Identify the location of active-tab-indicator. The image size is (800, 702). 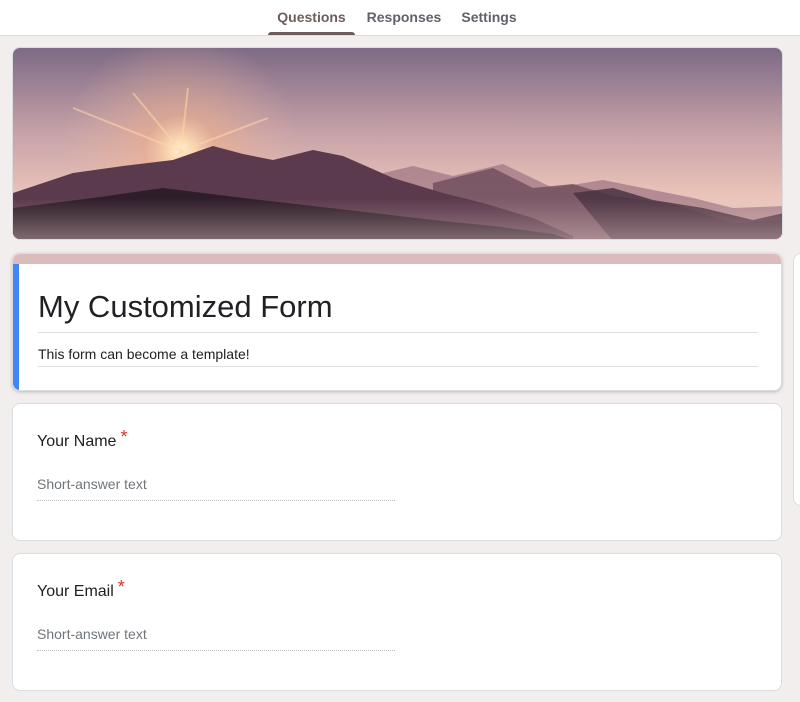
(311, 33).